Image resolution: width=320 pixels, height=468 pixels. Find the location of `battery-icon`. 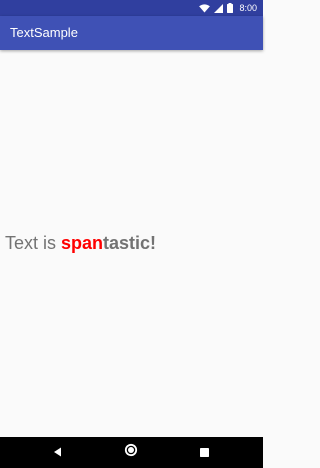

battery-icon is located at coordinates (230, 8).